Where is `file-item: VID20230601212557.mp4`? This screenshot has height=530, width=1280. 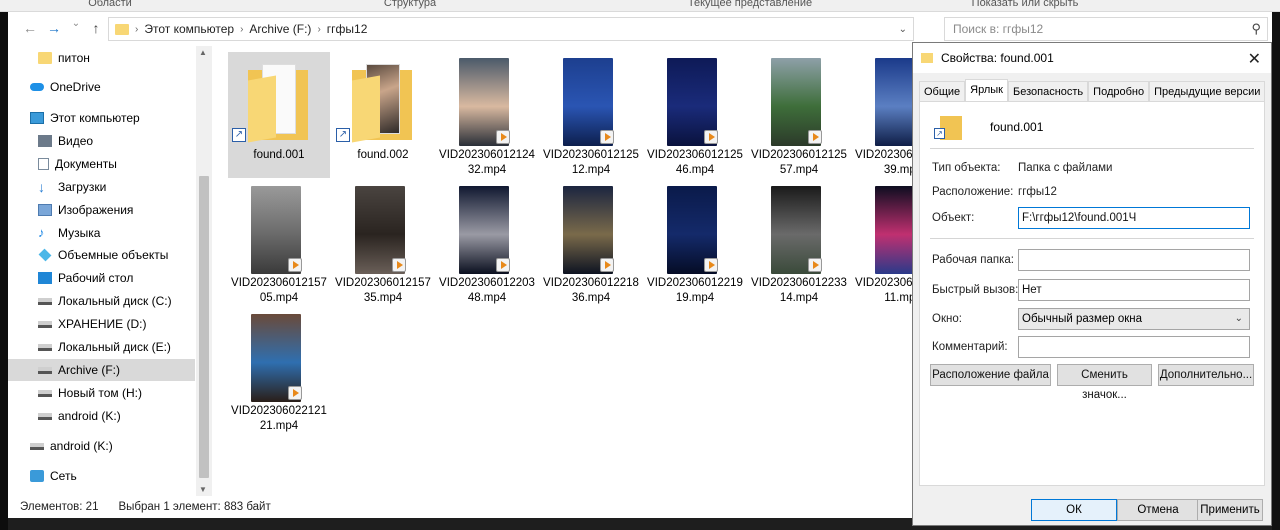
file-item: VID20230601212557.mp4 is located at coordinates (799, 115).